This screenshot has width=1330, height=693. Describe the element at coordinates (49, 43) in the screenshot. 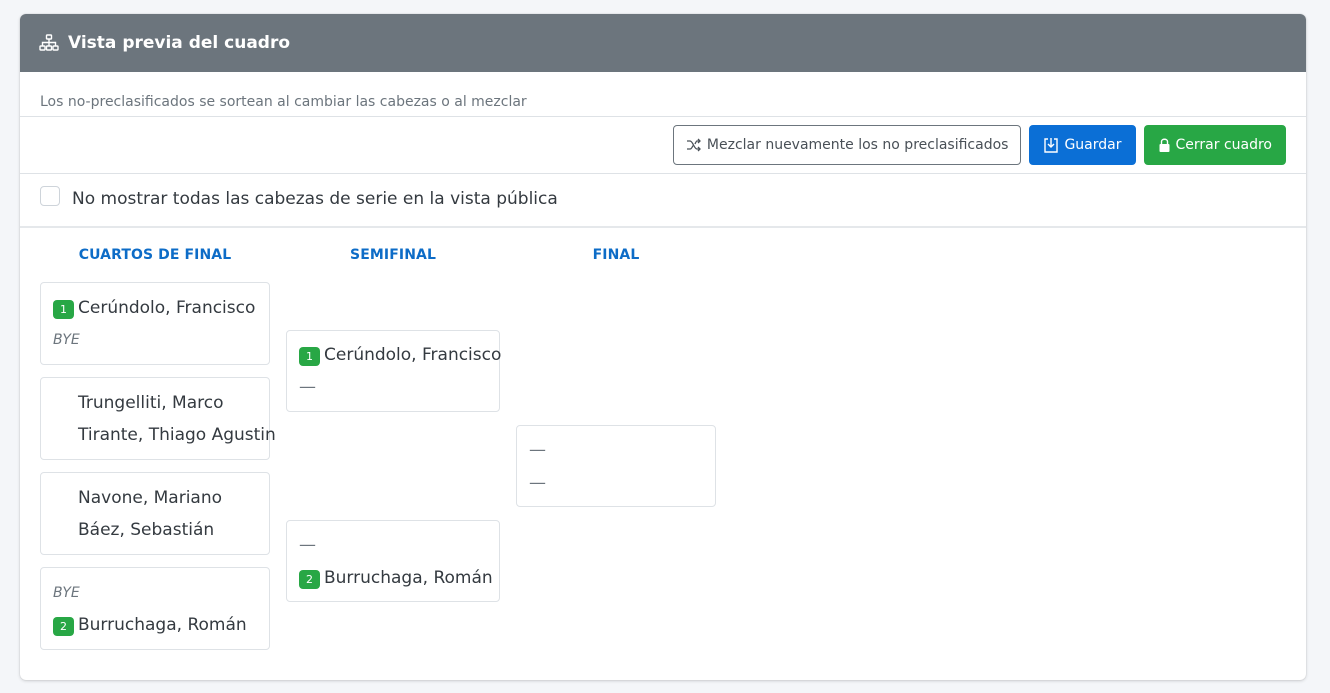

I see `sitemap-icon` at that location.